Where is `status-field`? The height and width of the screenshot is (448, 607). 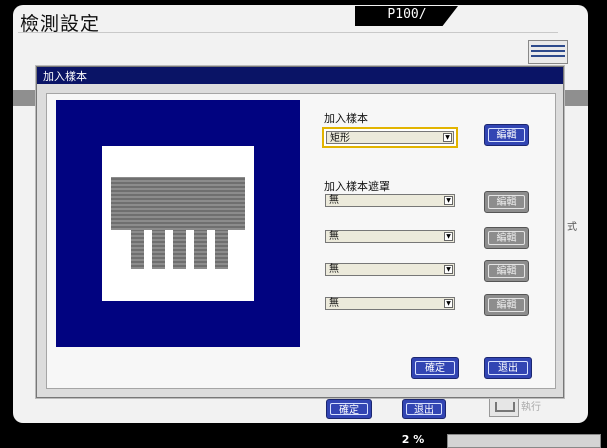
status-field is located at coordinates (524, 441).